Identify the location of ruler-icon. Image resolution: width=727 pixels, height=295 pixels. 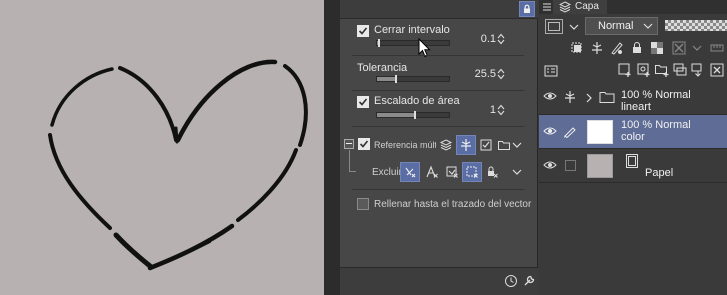
(717, 48).